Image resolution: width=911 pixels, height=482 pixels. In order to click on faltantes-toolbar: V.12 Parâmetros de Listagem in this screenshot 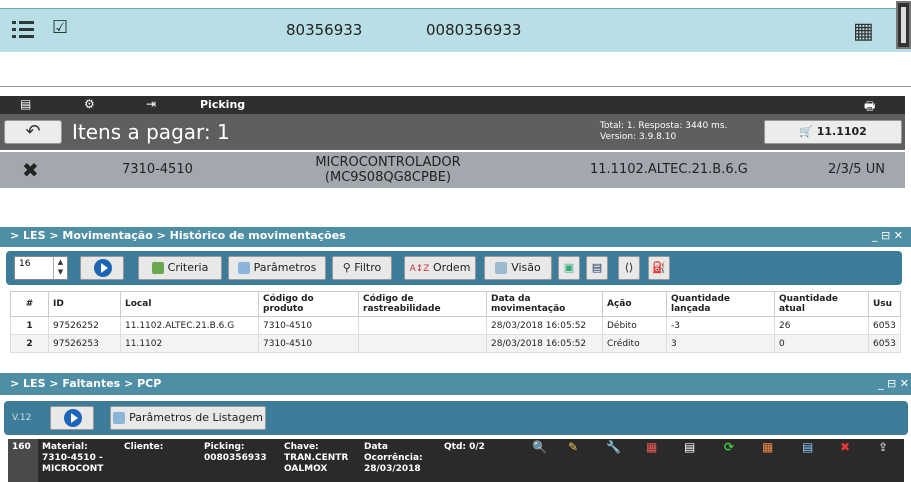, I will do `click(456, 418)`.